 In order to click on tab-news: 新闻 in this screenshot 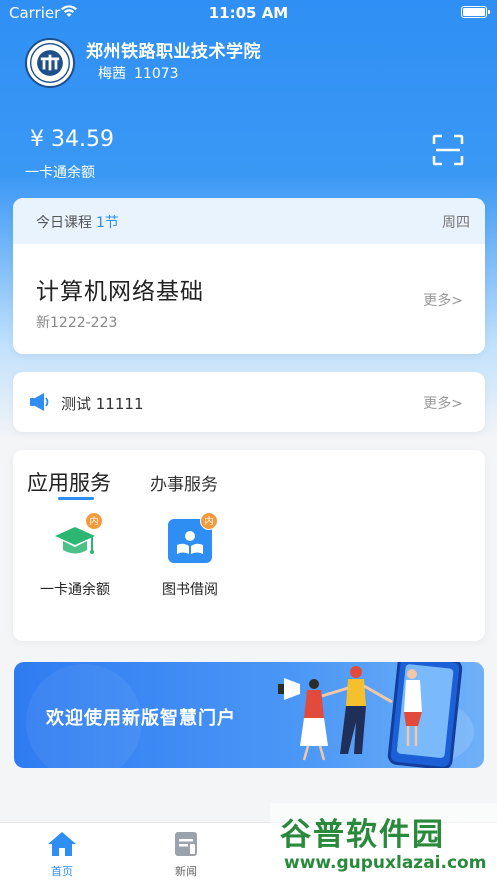, I will do `click(186, 855)`.